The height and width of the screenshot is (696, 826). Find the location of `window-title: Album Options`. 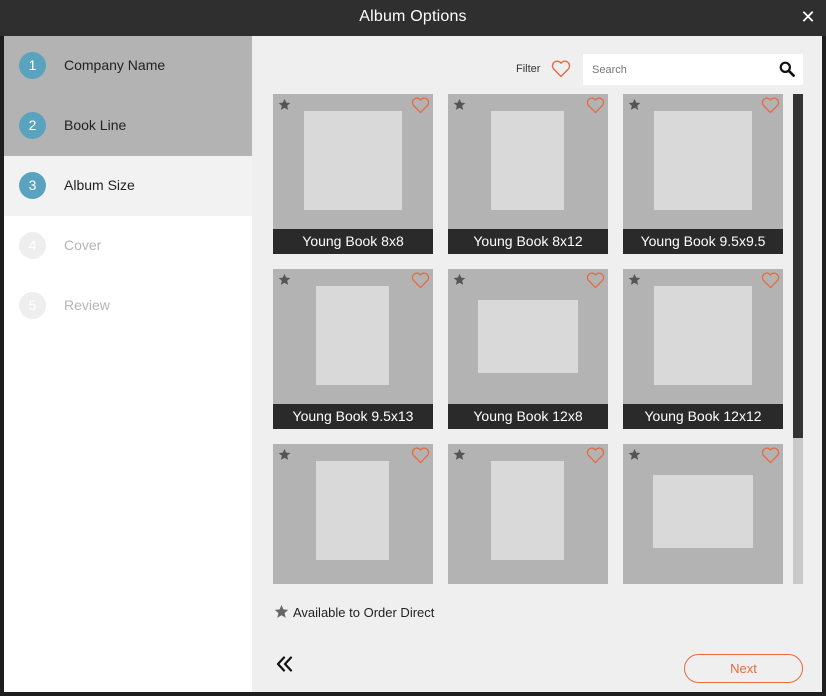

window-title: Album Options is located at coordinates (413, 16).